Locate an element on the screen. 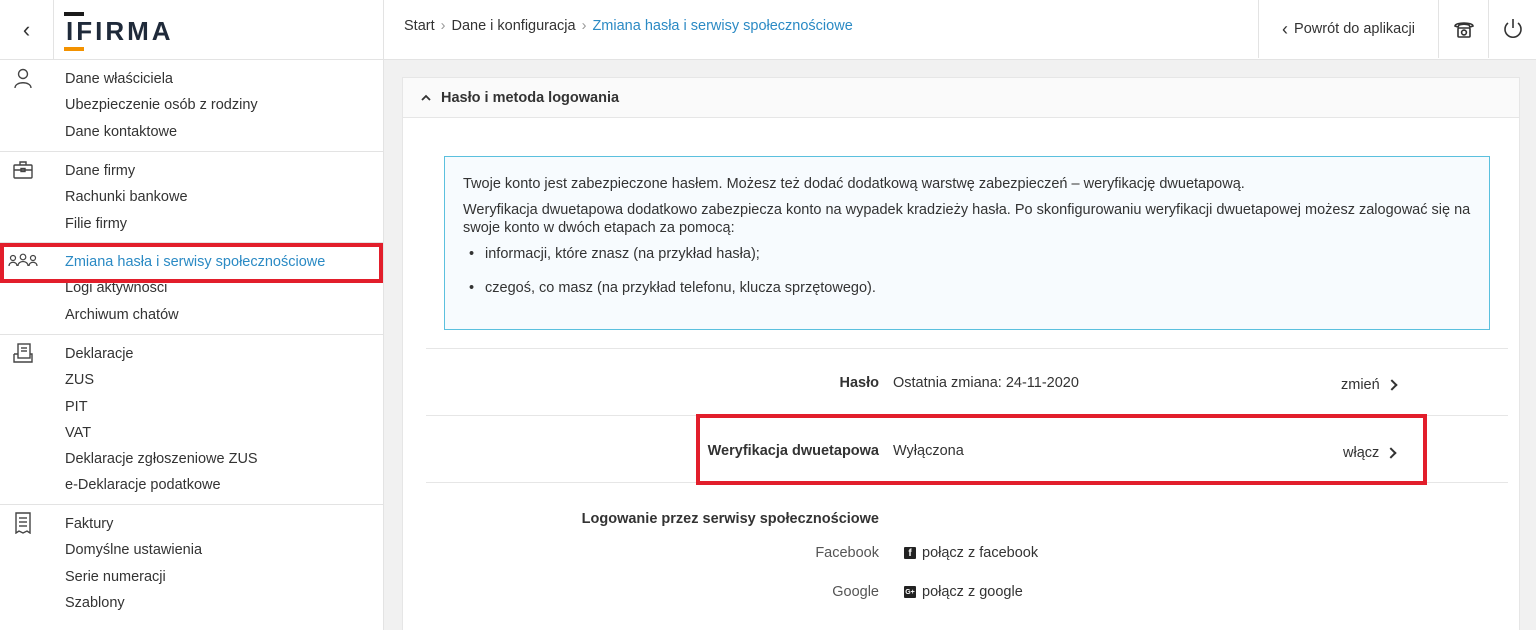 This screenshot has width=1536, height=630. sidebar-item-company-data: Dane firmy is located at coordinates (224, 171).